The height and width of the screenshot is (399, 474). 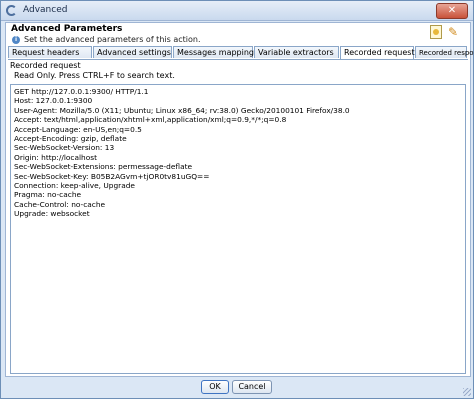 I want to click on tab-messages-mapping: Messages mapping, so click(x=213, y=52).